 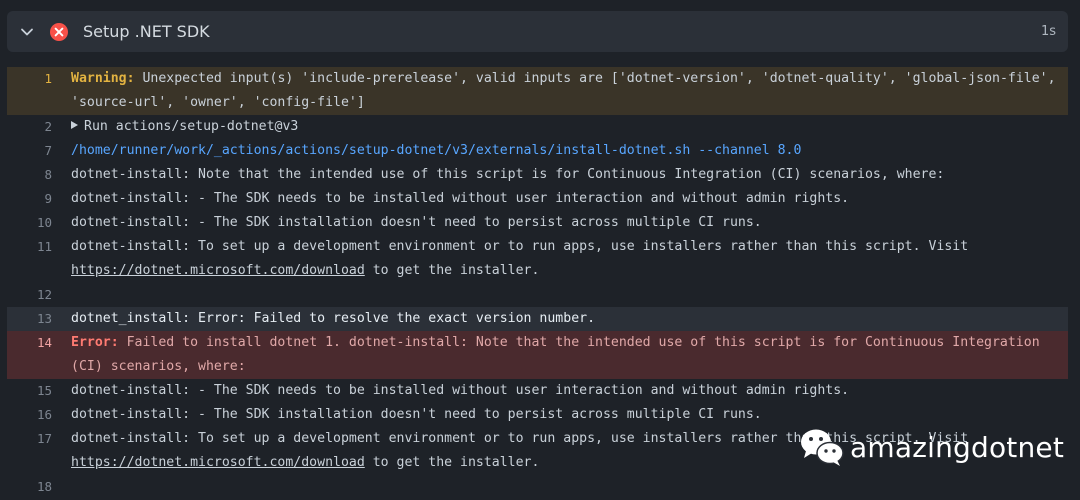 What do you see at coordinates (537, 31) in the screenshot?
I see `step-header: Setup .NET SDK 1s` at bounding box center [537, 31].